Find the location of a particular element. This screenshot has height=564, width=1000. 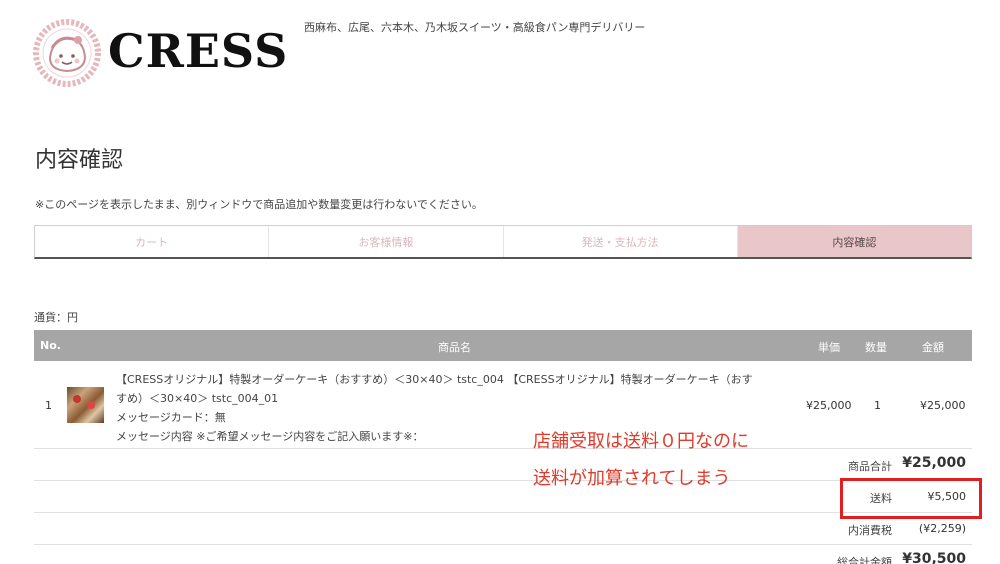

header-quantity: 数量 is located at coordinates (876, 347).